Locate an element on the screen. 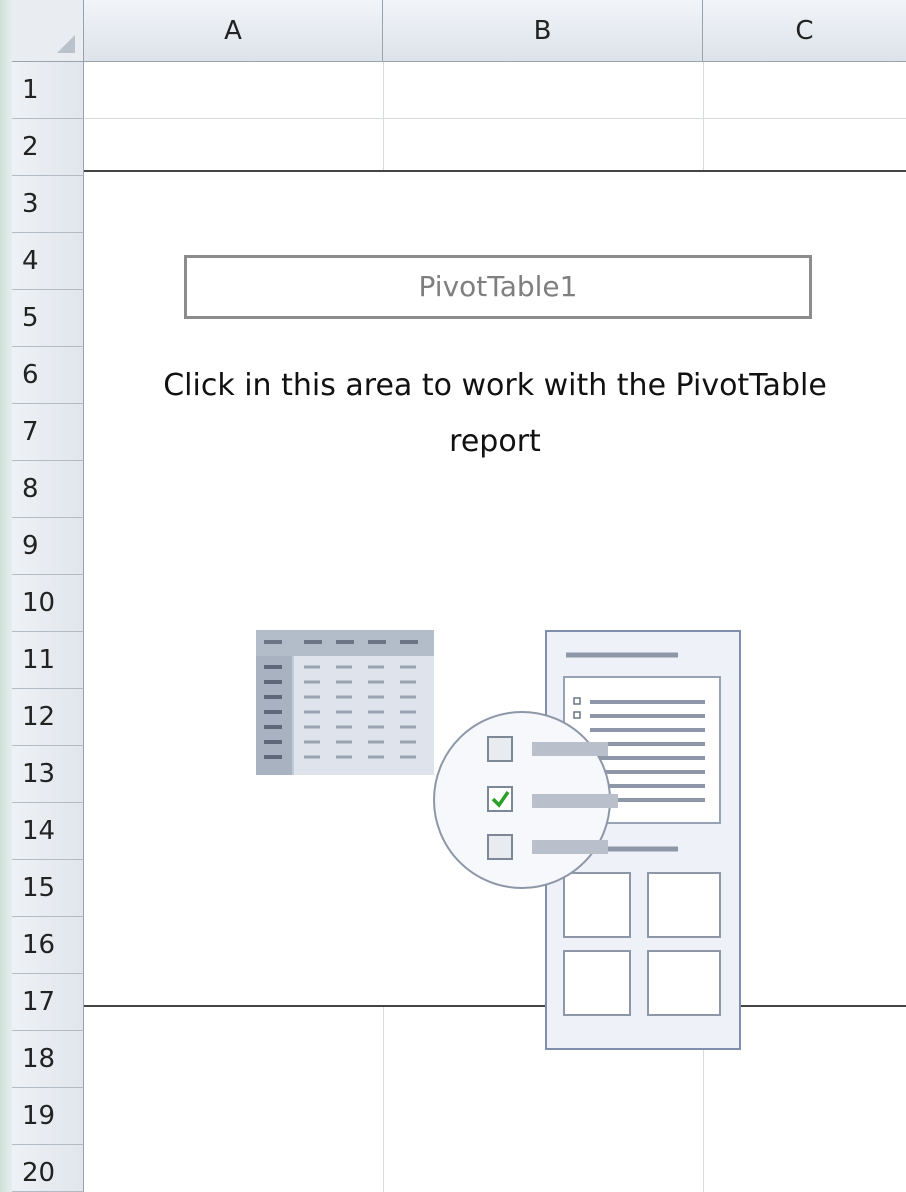 The image size is (906, 1192). row-header-16: 16 is located at coordinates (48, 945).